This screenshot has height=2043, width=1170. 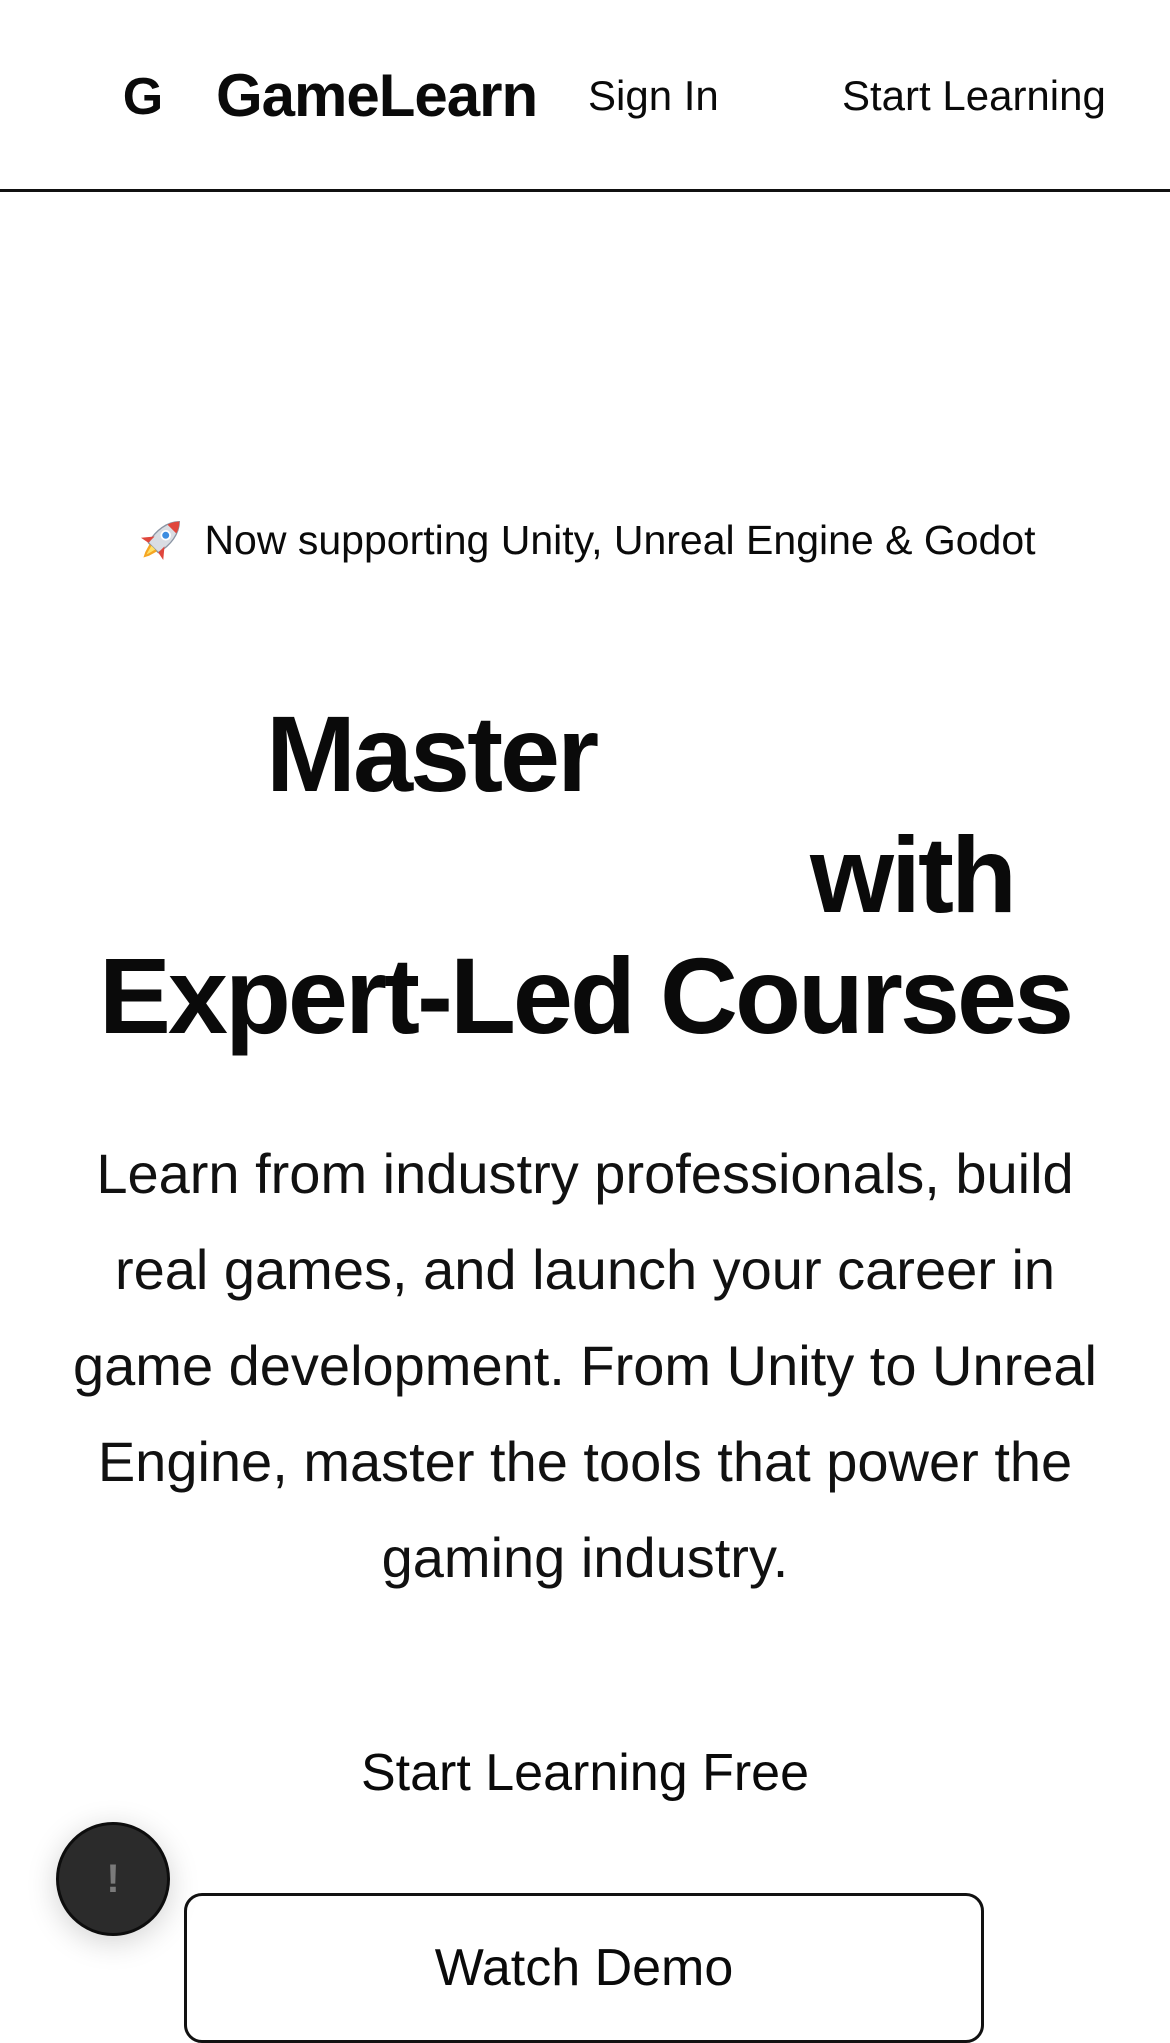 What do you see at coordinates (913, 874) in the screenshot?
I see `headline-line-2: with` at bounding box center [913, 874].